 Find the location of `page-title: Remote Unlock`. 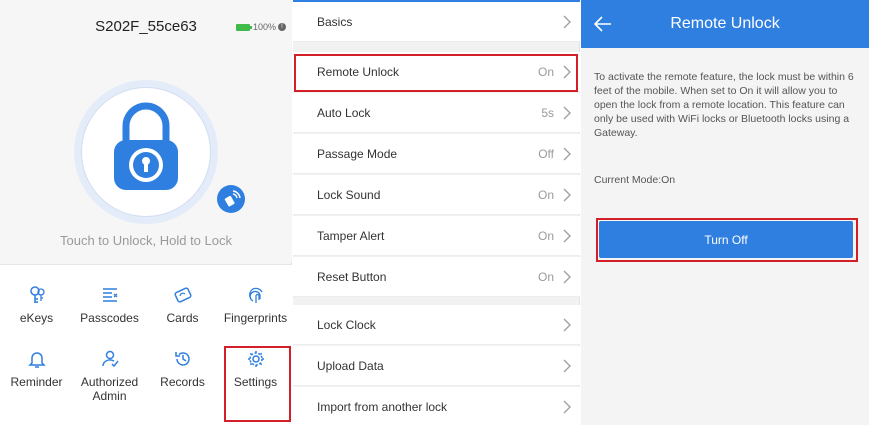

page-title: Remote Unlock is located at coordinates (725, 23).